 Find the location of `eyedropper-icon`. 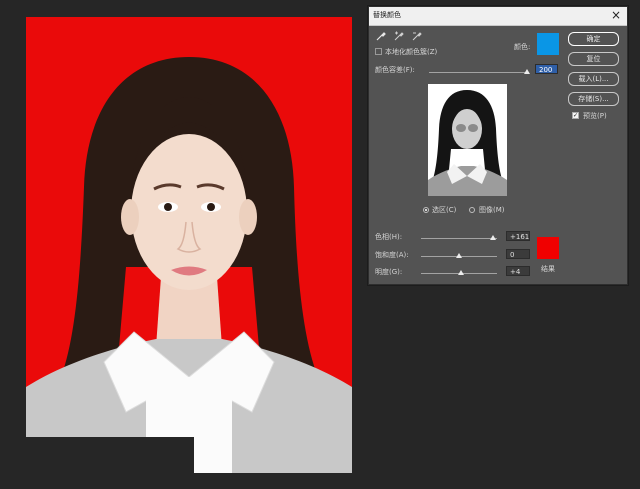

eyedropper-icon is located at coordinates (381, 36).